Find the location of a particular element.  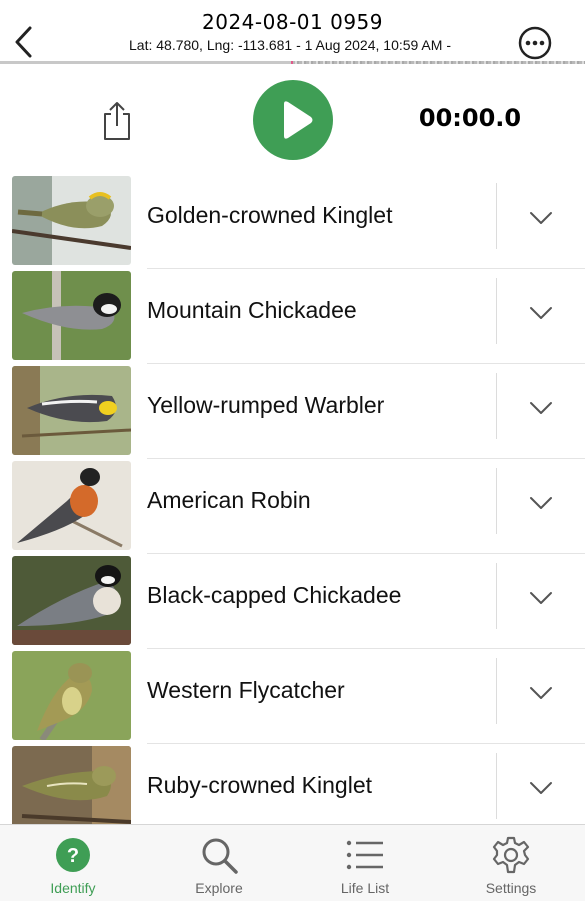

tab-label: Identify is located at coordinates (73, 888).